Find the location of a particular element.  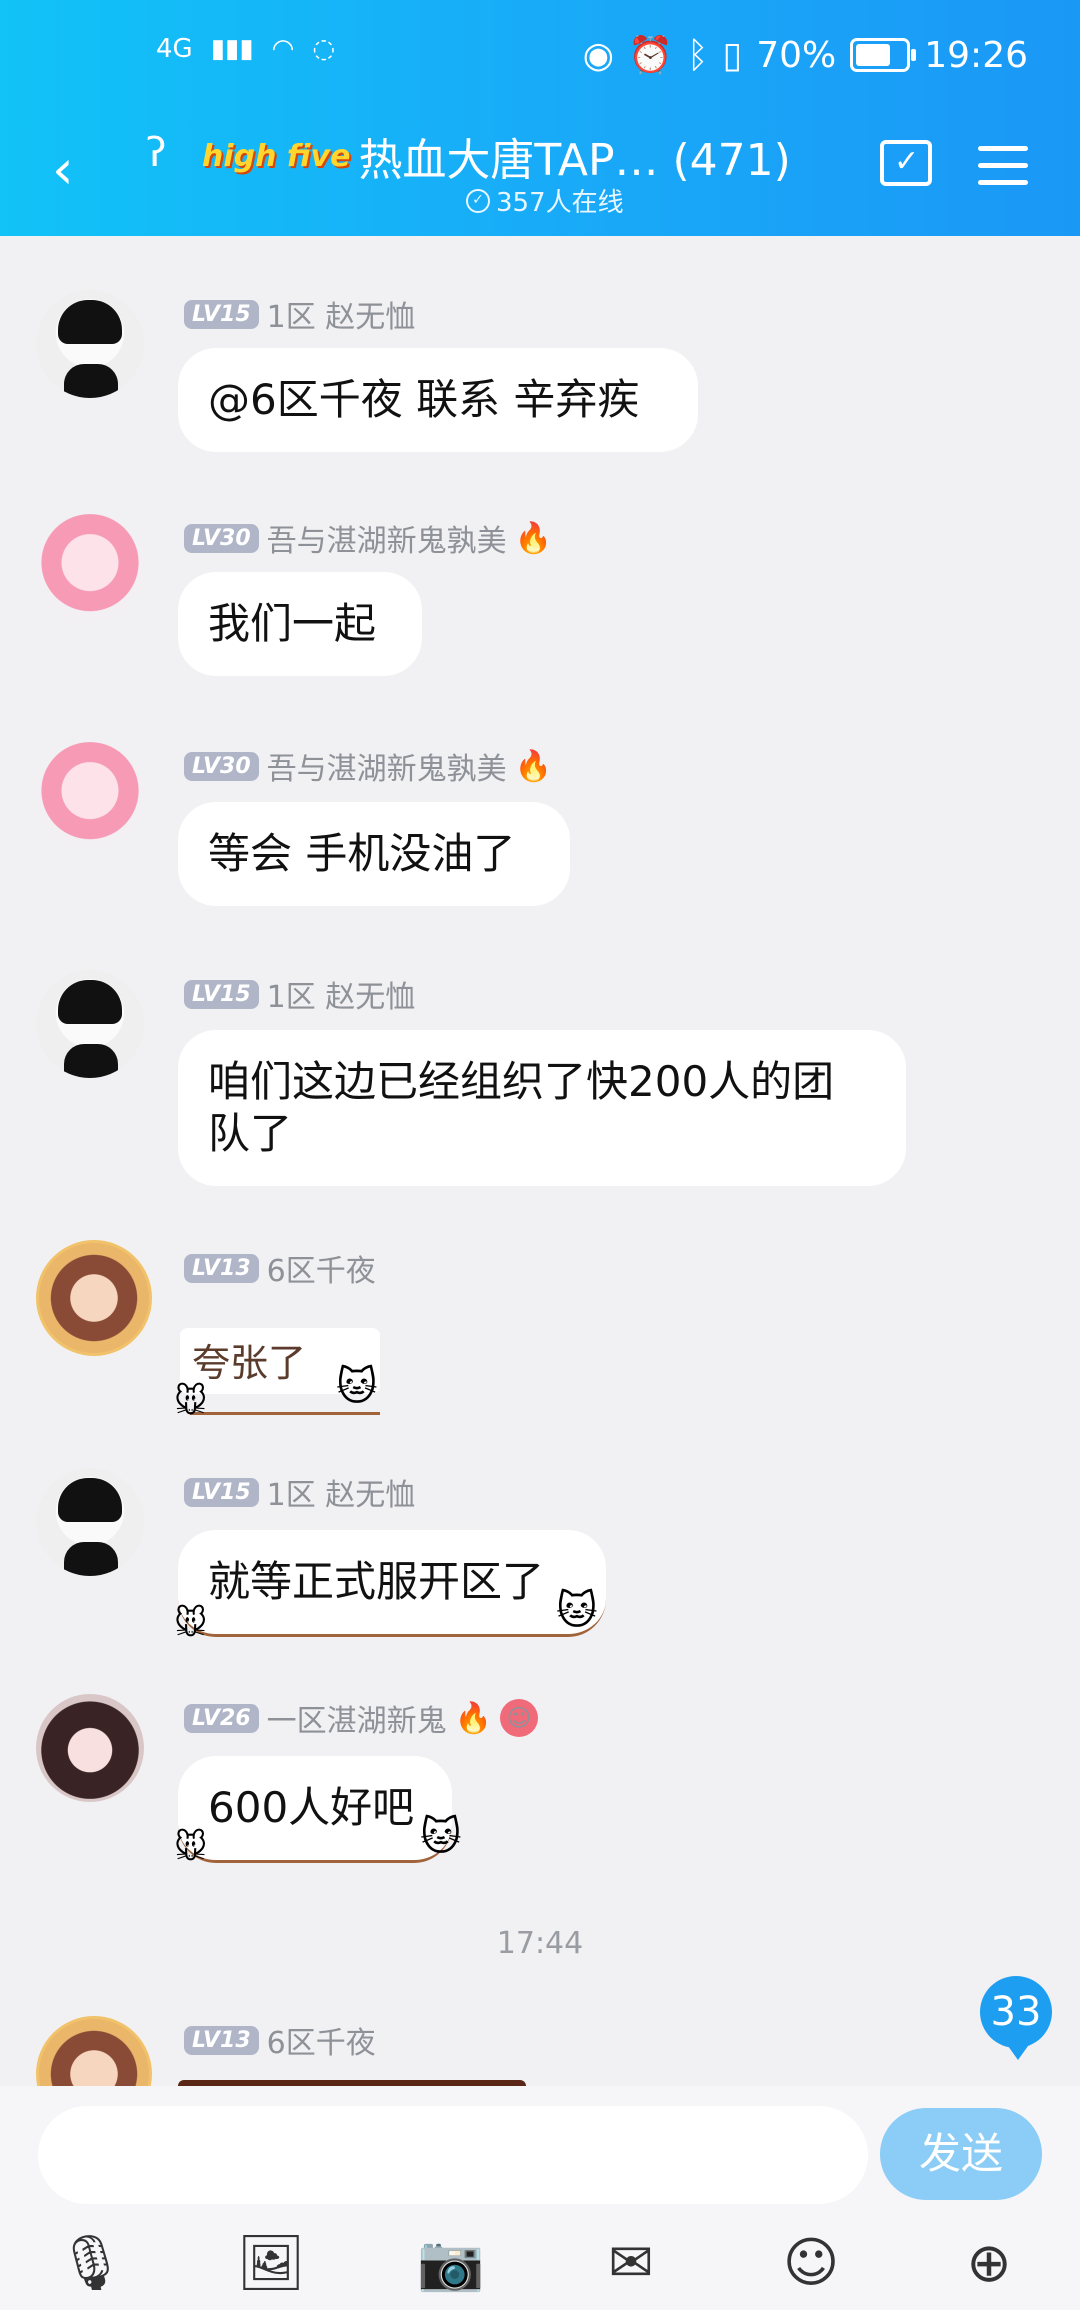

message: LV15 1区 赵无恤 @6区千夜 联系 辛弃疾 is located at coordinates (540, 379).